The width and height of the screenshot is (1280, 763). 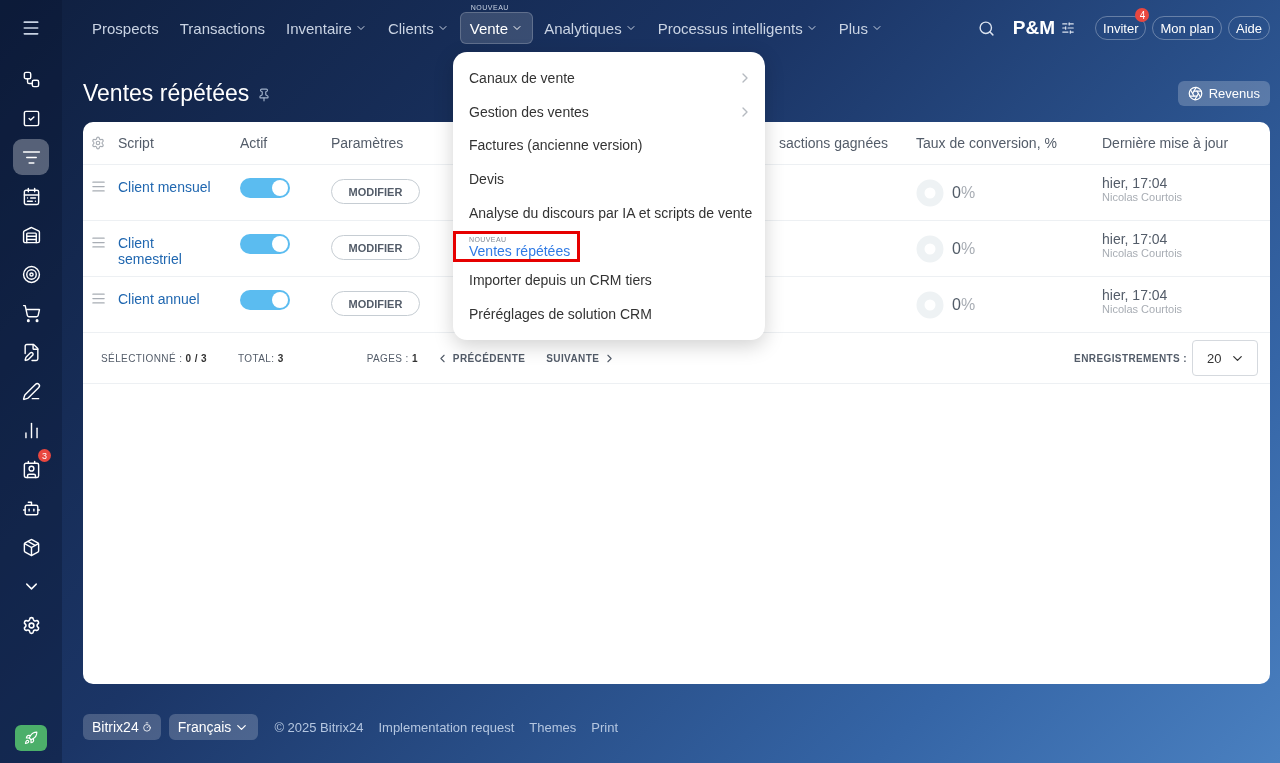 I want to click on sidebar-item, so click(x=31, y=157).